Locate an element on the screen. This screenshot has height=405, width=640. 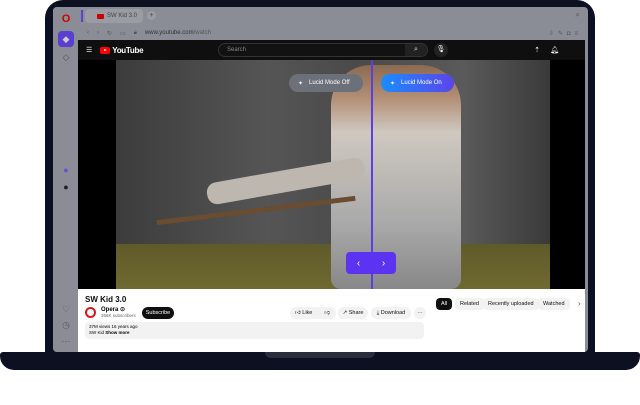
lock-icon: 🔒︎ is located at coordinates (135, 32).